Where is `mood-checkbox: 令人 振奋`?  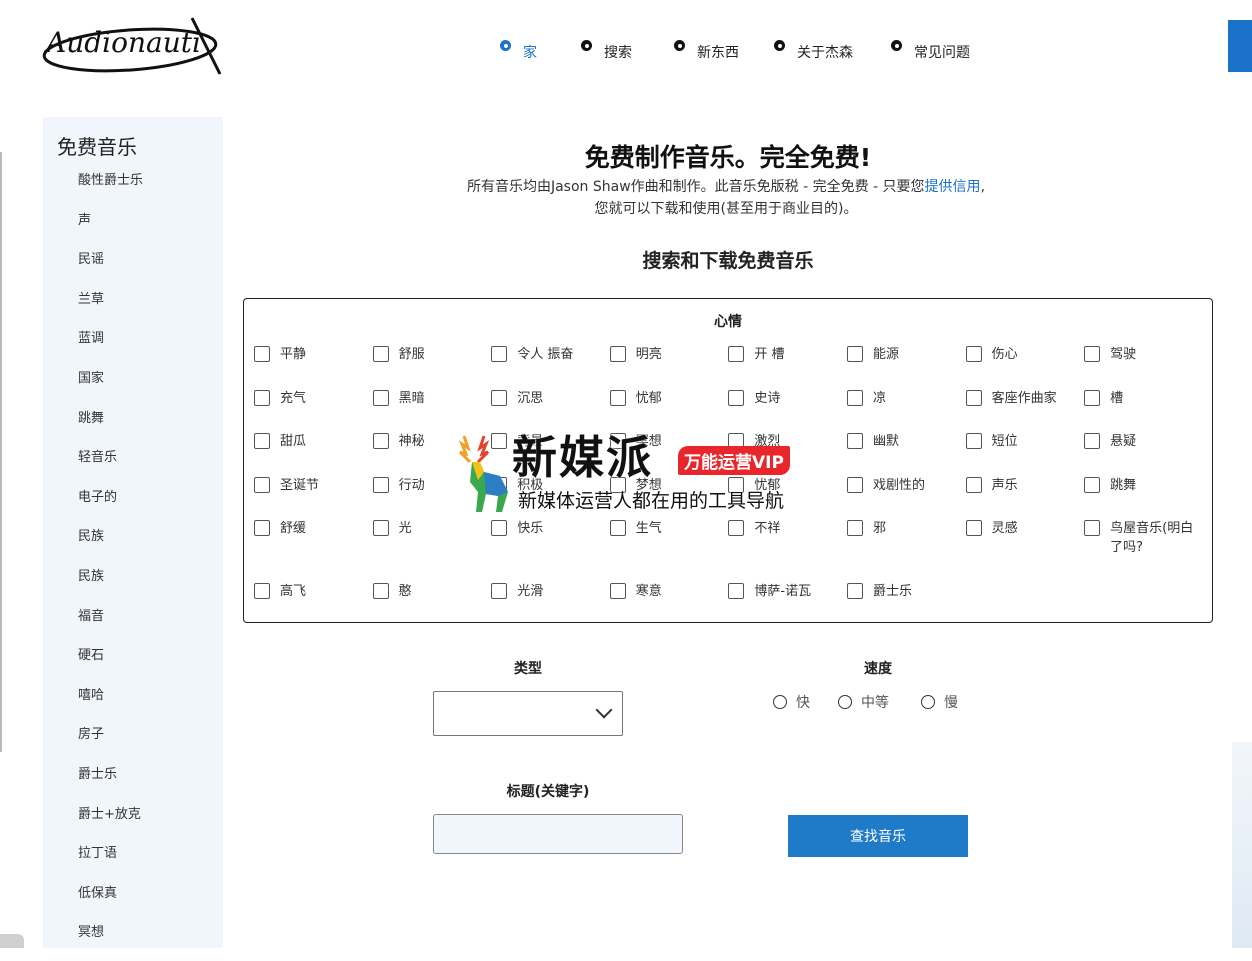 mood-checkbox: 令人 振奋 is located at coordinates (550, 367).